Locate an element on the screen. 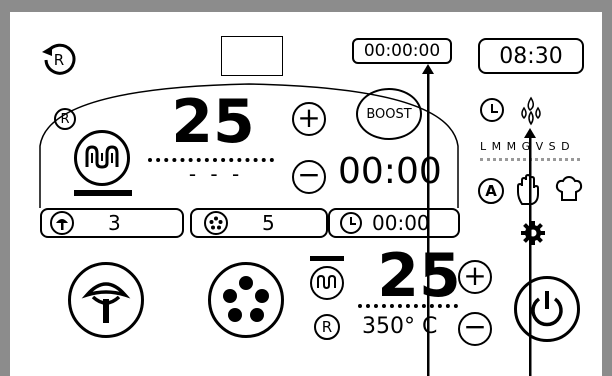  timer-text: 00:00:00 is located at coordinates (402, 51).